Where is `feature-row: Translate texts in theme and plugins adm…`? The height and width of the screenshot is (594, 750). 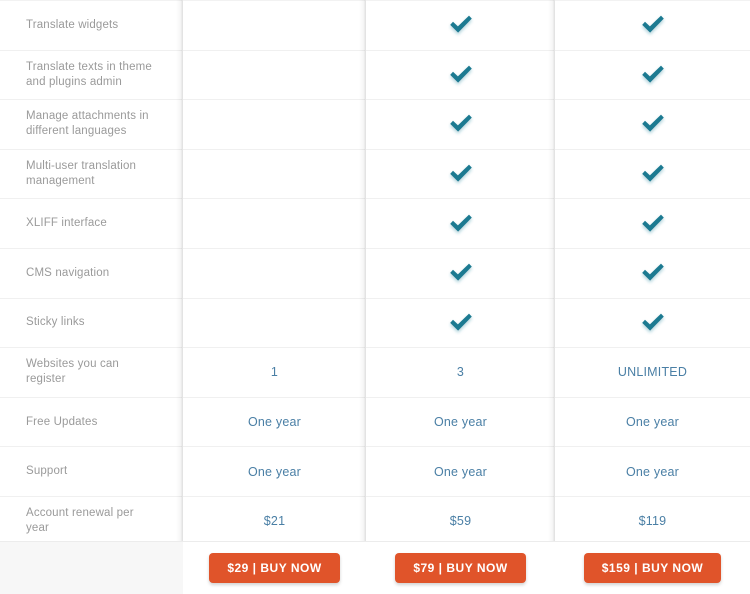 feature-row: Translate texts in theme and plugins adm… is located at coordinates (91, 74).